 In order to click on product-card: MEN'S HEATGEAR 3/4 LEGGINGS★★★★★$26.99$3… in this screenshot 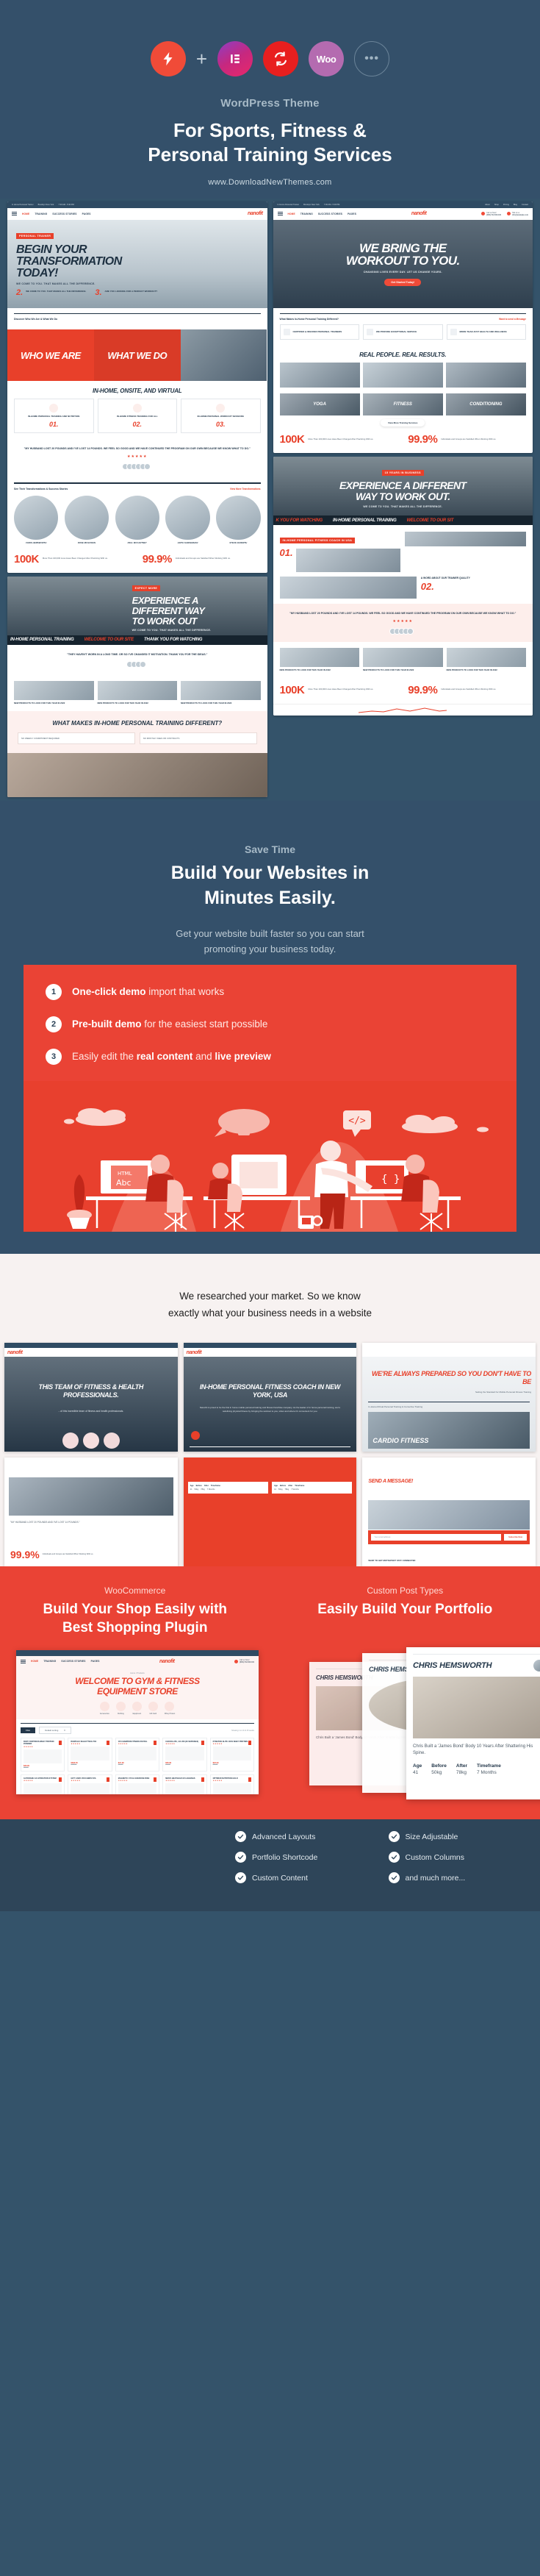, I will do `click(184, 1784)`.